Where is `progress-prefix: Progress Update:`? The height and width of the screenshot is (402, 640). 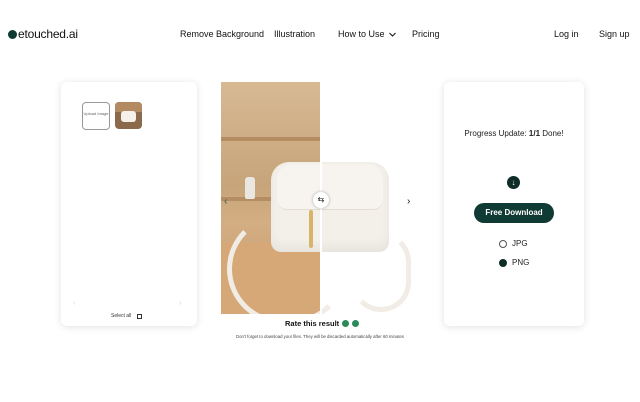 progress-prefix: Progress Update: is located at coordinates (495, 133).